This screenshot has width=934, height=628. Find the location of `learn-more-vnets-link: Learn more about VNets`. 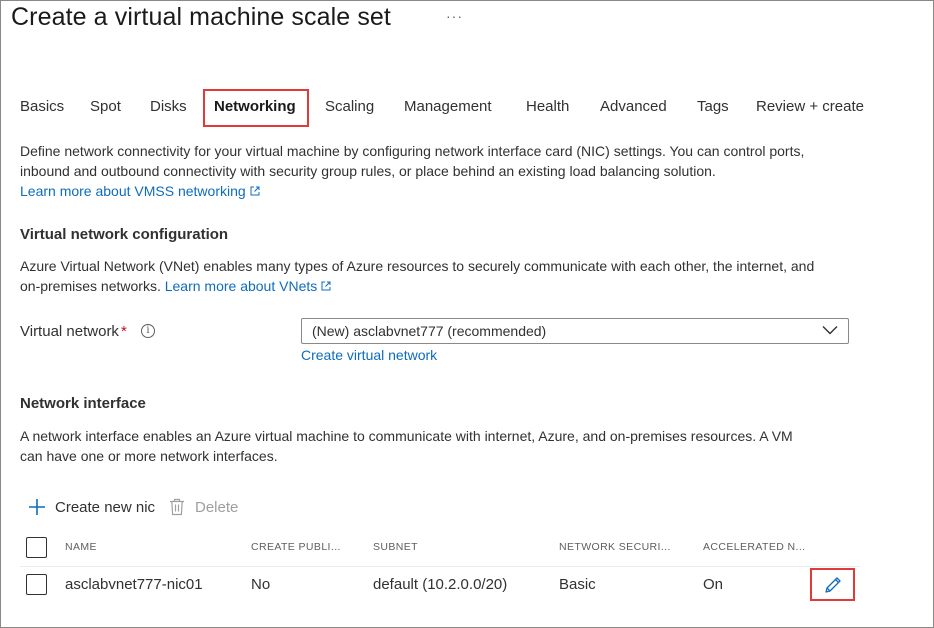

learn-more-vnets-link: Learn more about VNets is located at coordinates (241, 286).